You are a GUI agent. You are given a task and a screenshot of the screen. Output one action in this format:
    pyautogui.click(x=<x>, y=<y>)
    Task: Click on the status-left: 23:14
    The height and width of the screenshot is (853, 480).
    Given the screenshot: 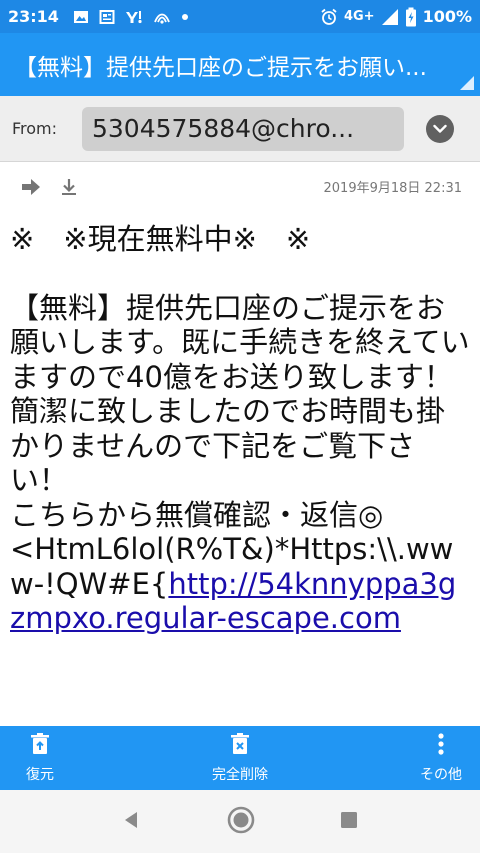 What is the action you would take?
    pyautogui.click(x=98, y=16)
    